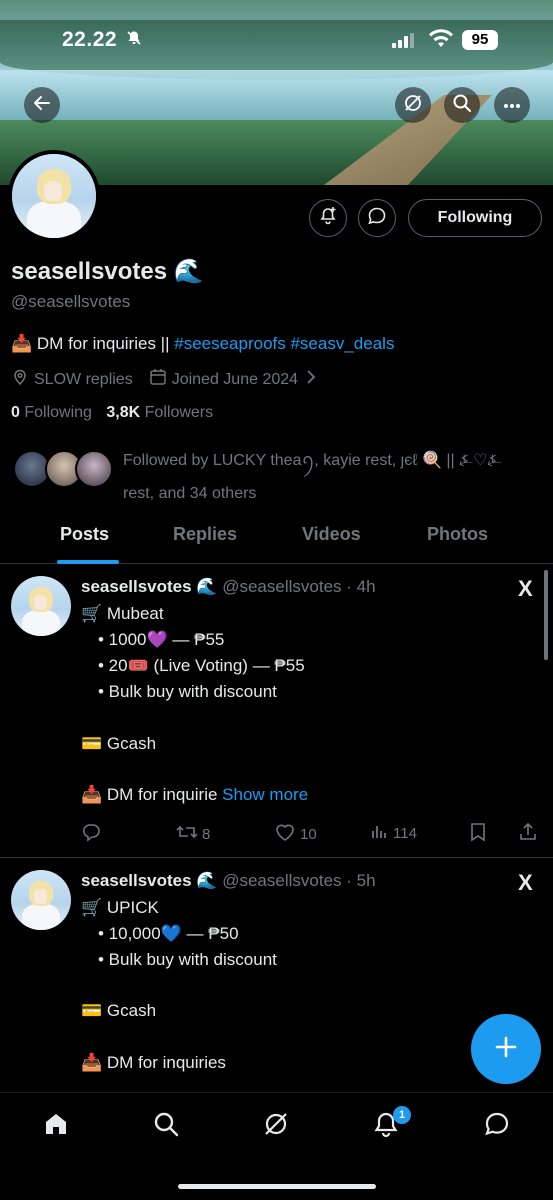 The height and width of the screenshot is (1200, 553). I want to click on display-name: seasellsvotes 🌊, so click(107, 271).